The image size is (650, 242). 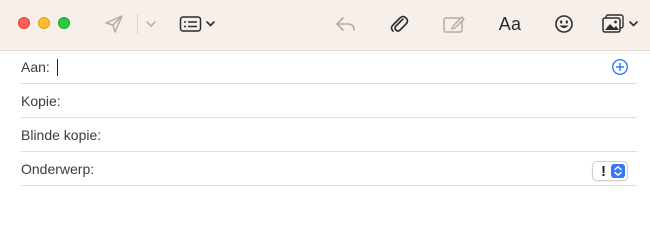 I want to click on toolbar-divider, so click(x=137, y=24).